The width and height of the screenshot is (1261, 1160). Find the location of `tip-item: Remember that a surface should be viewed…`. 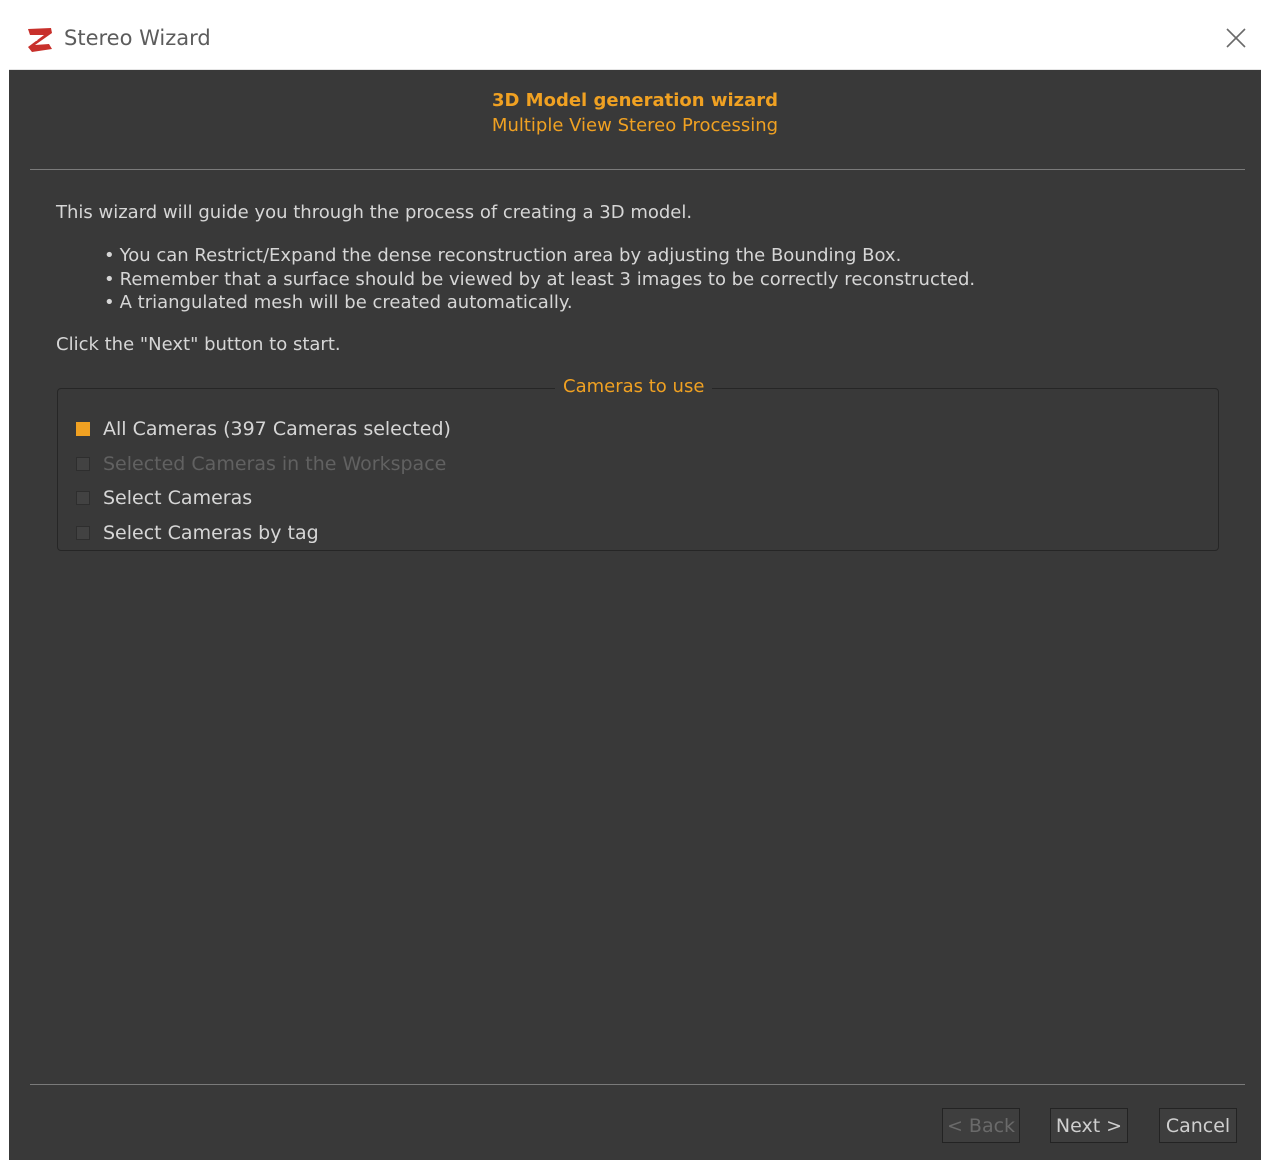

tip-item: Remember that a surface should be viewed… is located at coordinates (540, 280).